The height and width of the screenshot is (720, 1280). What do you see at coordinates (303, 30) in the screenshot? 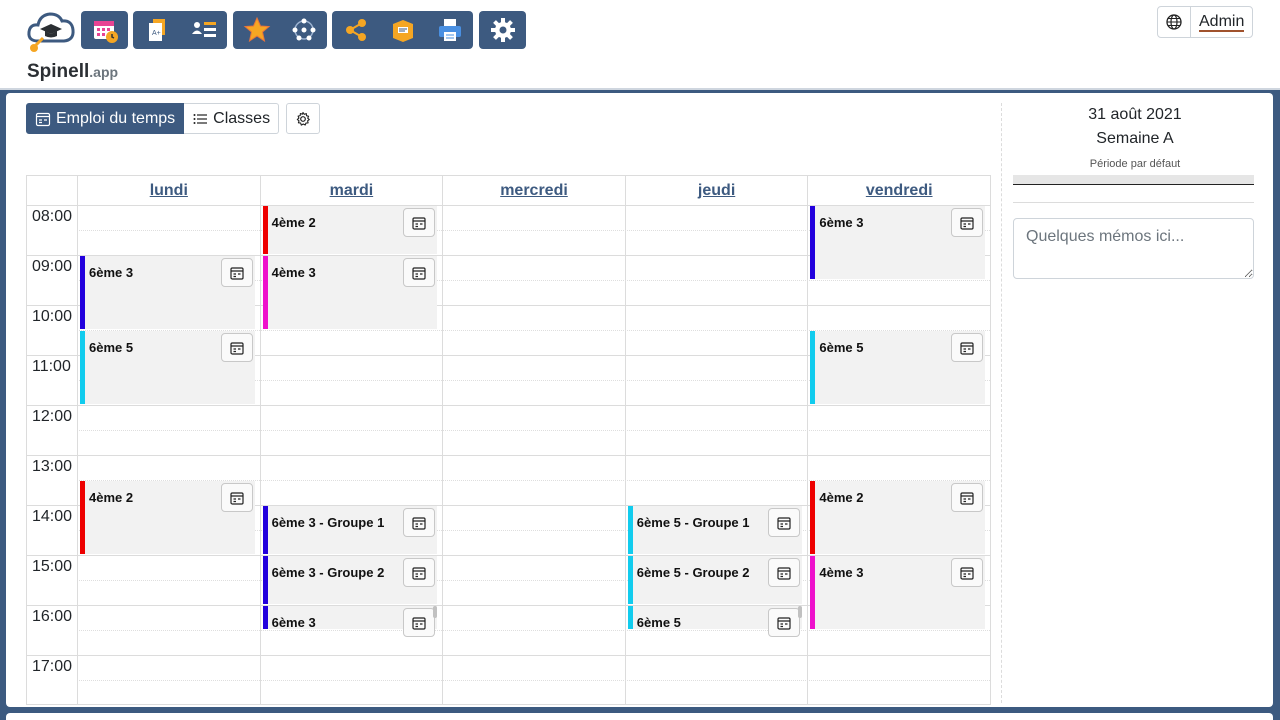
I see `network-people-icon` at bounding box center [303, 30].